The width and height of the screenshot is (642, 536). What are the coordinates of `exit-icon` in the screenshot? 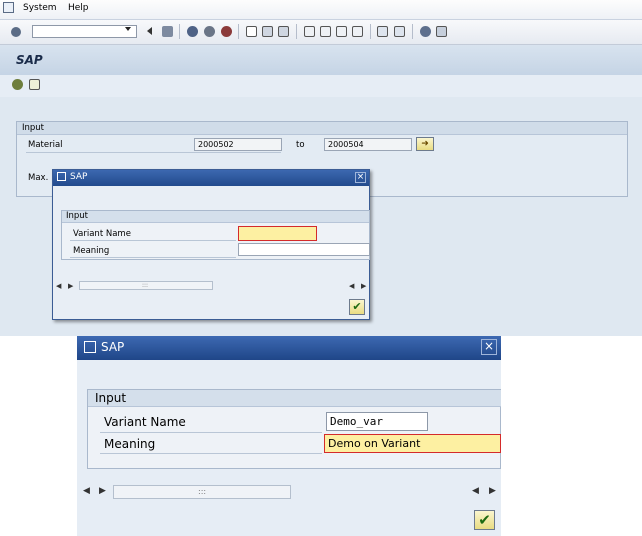 It's located at (209, 31).